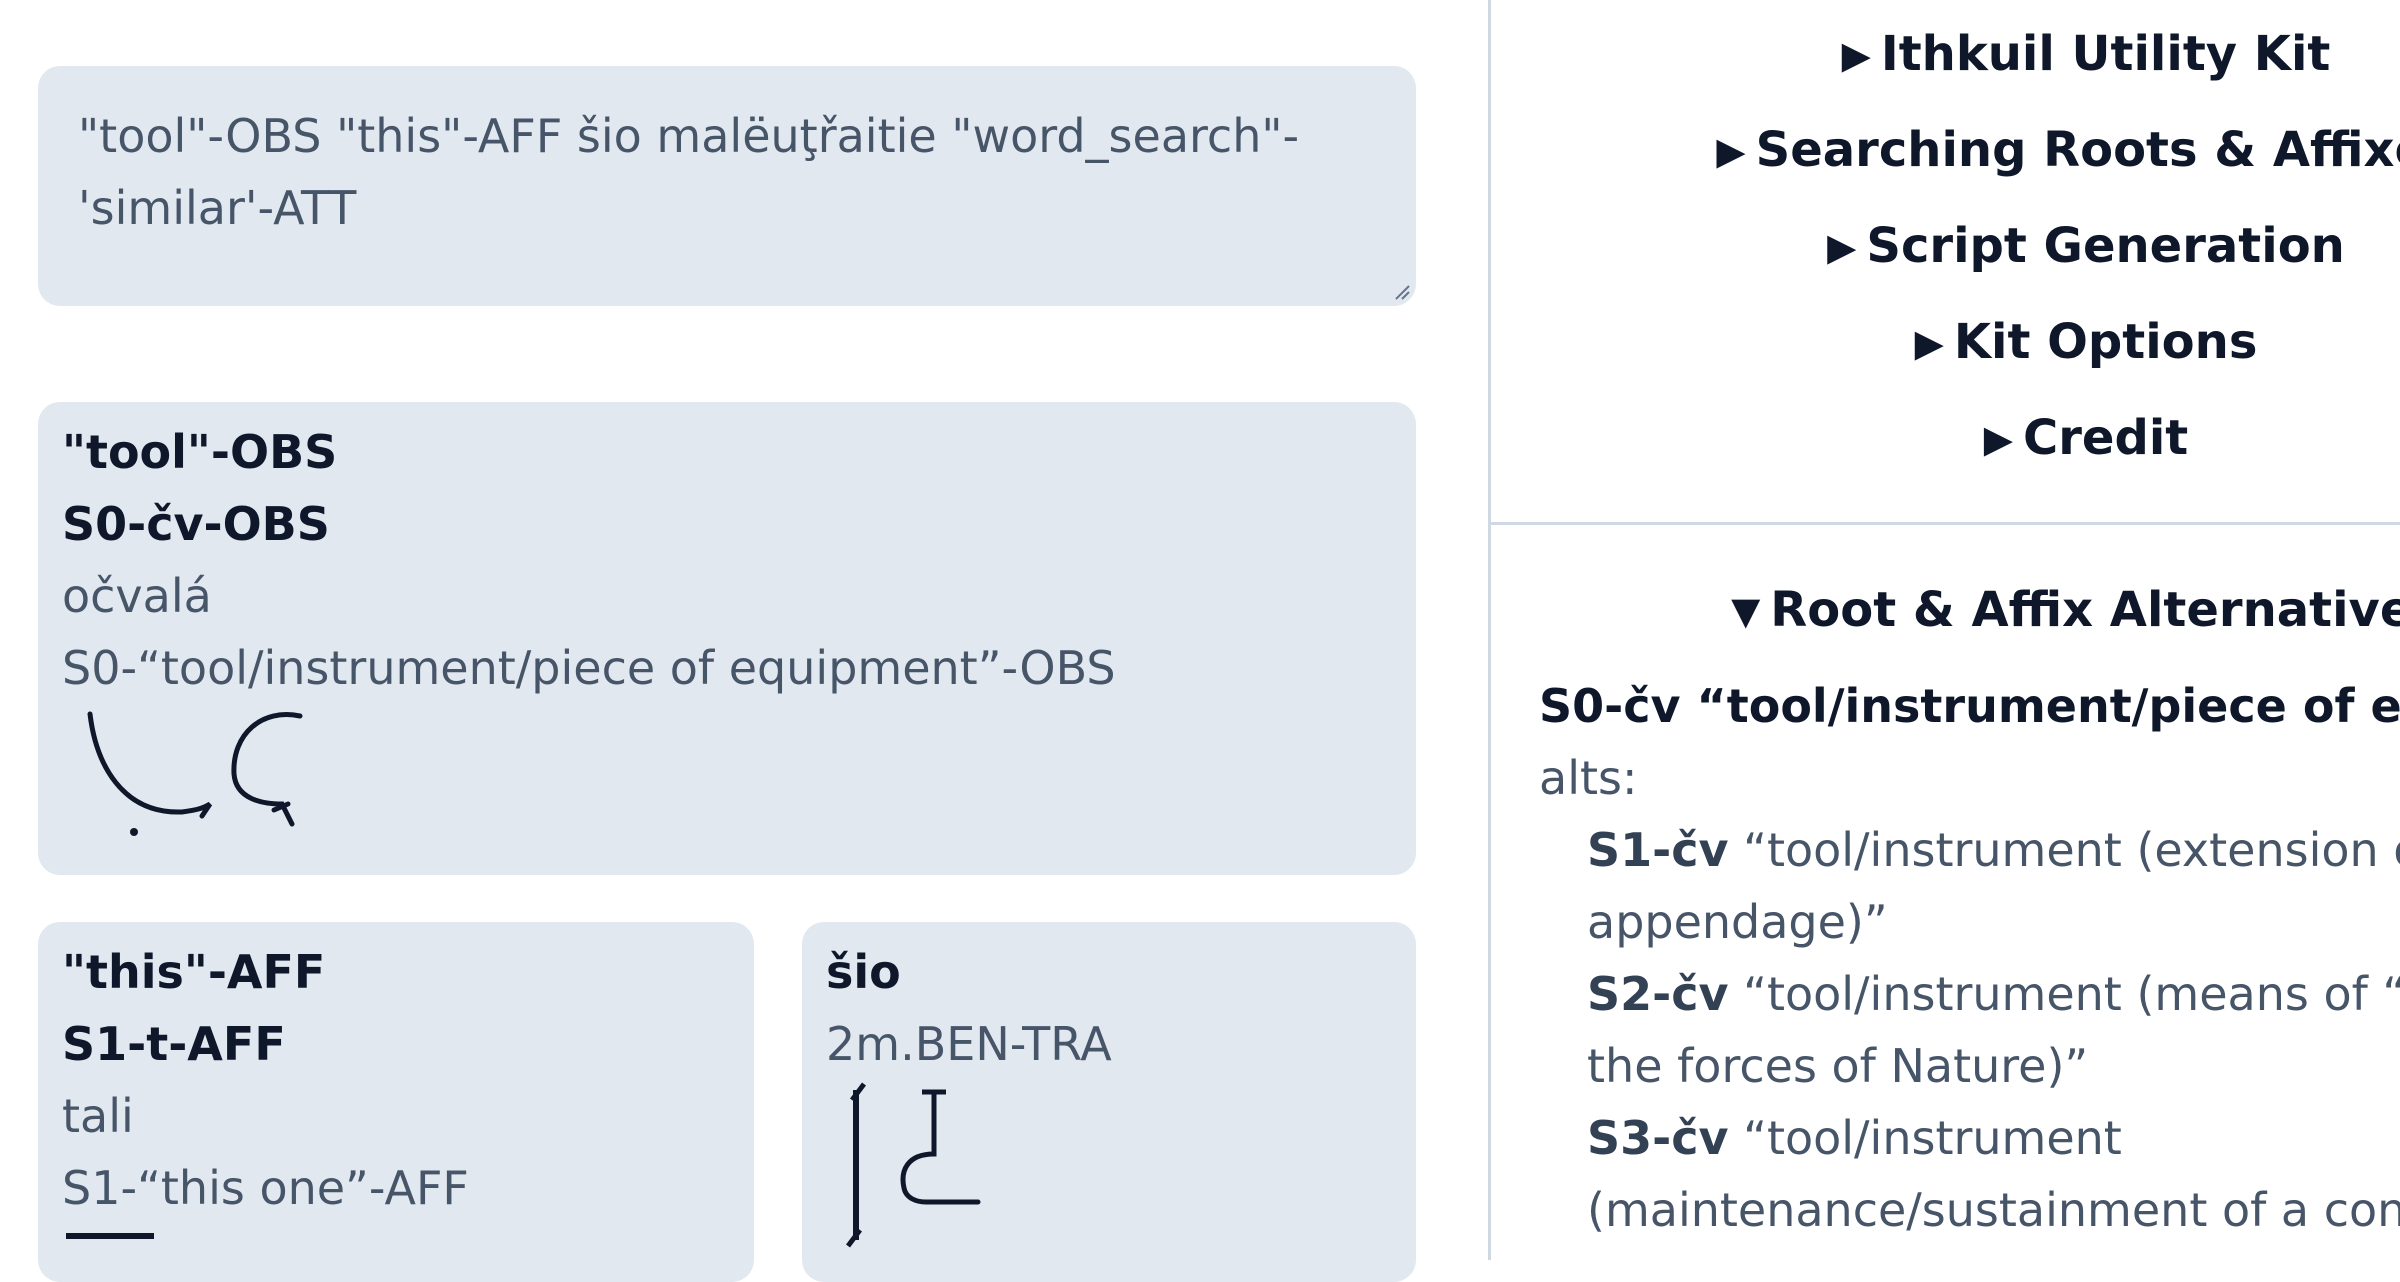 The image size is (2400, 1282). Describe the element at coordinates (727, 596) in the screenshot. I see `word-romanization: očvalá` at that location.